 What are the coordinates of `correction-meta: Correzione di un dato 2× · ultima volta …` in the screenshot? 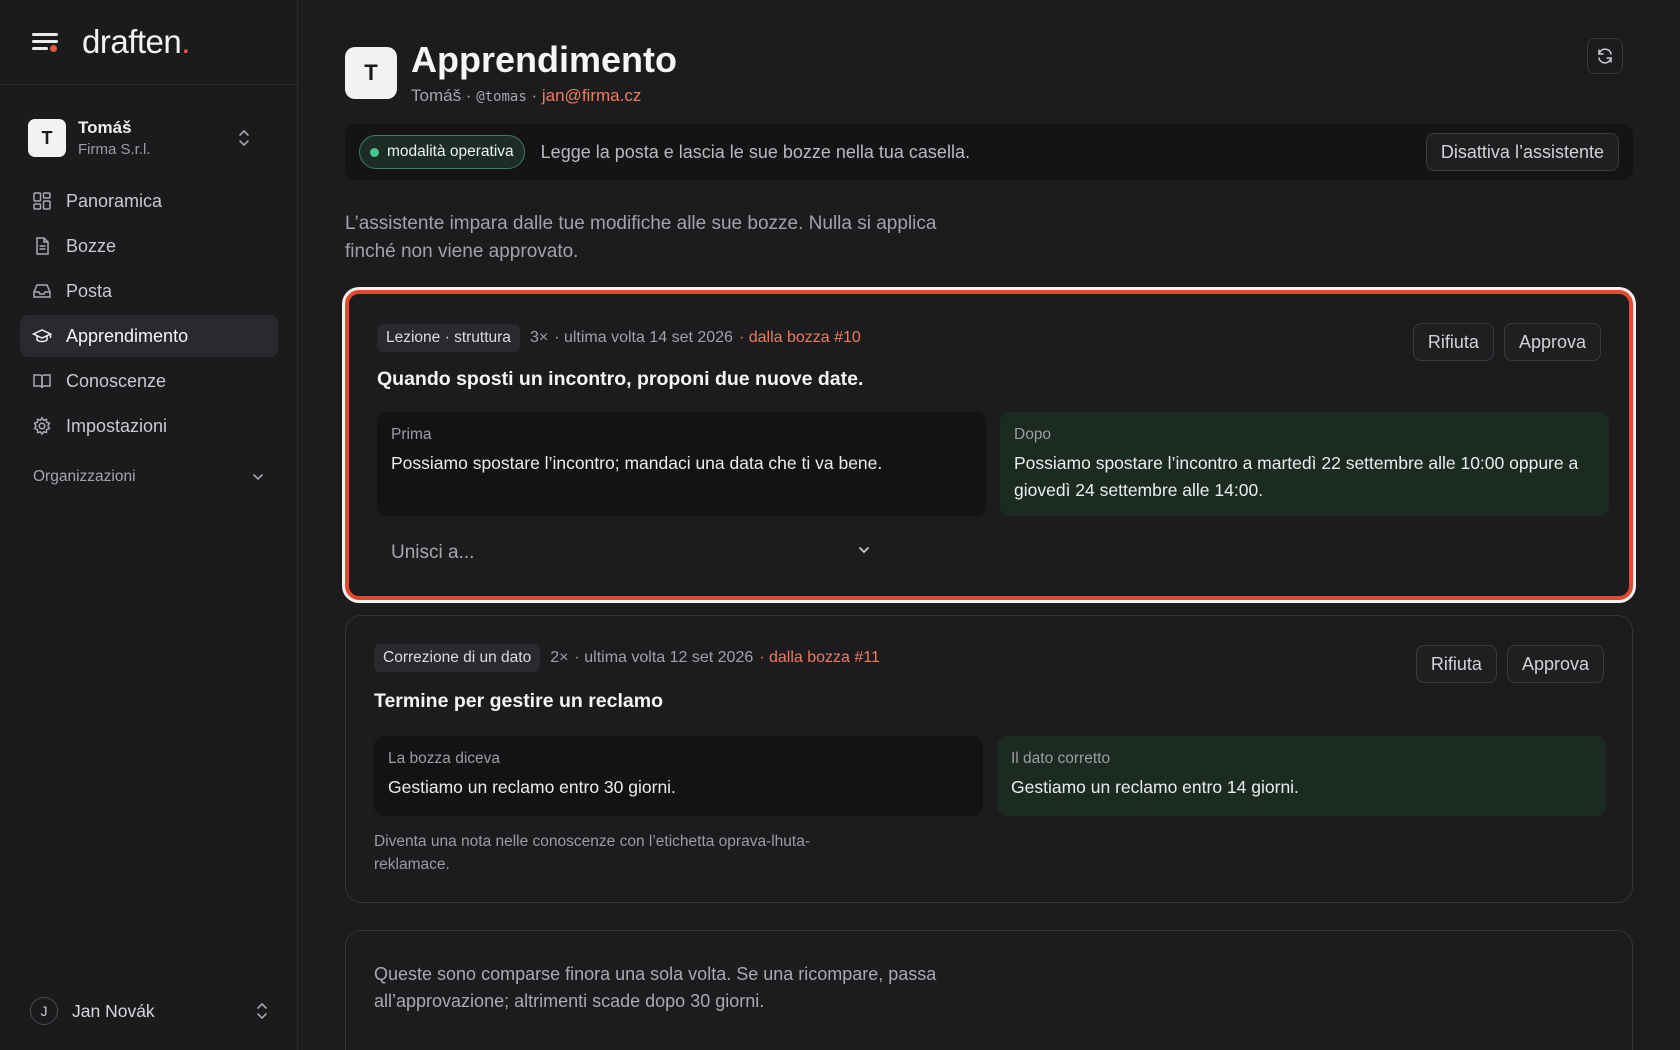 It's located at (627, 658).